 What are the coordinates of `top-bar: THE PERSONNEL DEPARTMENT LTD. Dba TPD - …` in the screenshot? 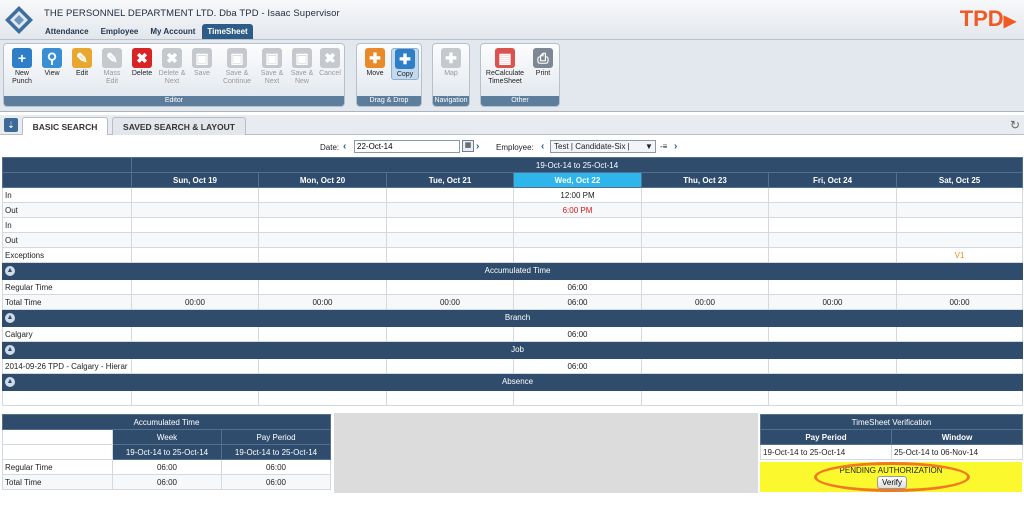 It's located at (512, 20).